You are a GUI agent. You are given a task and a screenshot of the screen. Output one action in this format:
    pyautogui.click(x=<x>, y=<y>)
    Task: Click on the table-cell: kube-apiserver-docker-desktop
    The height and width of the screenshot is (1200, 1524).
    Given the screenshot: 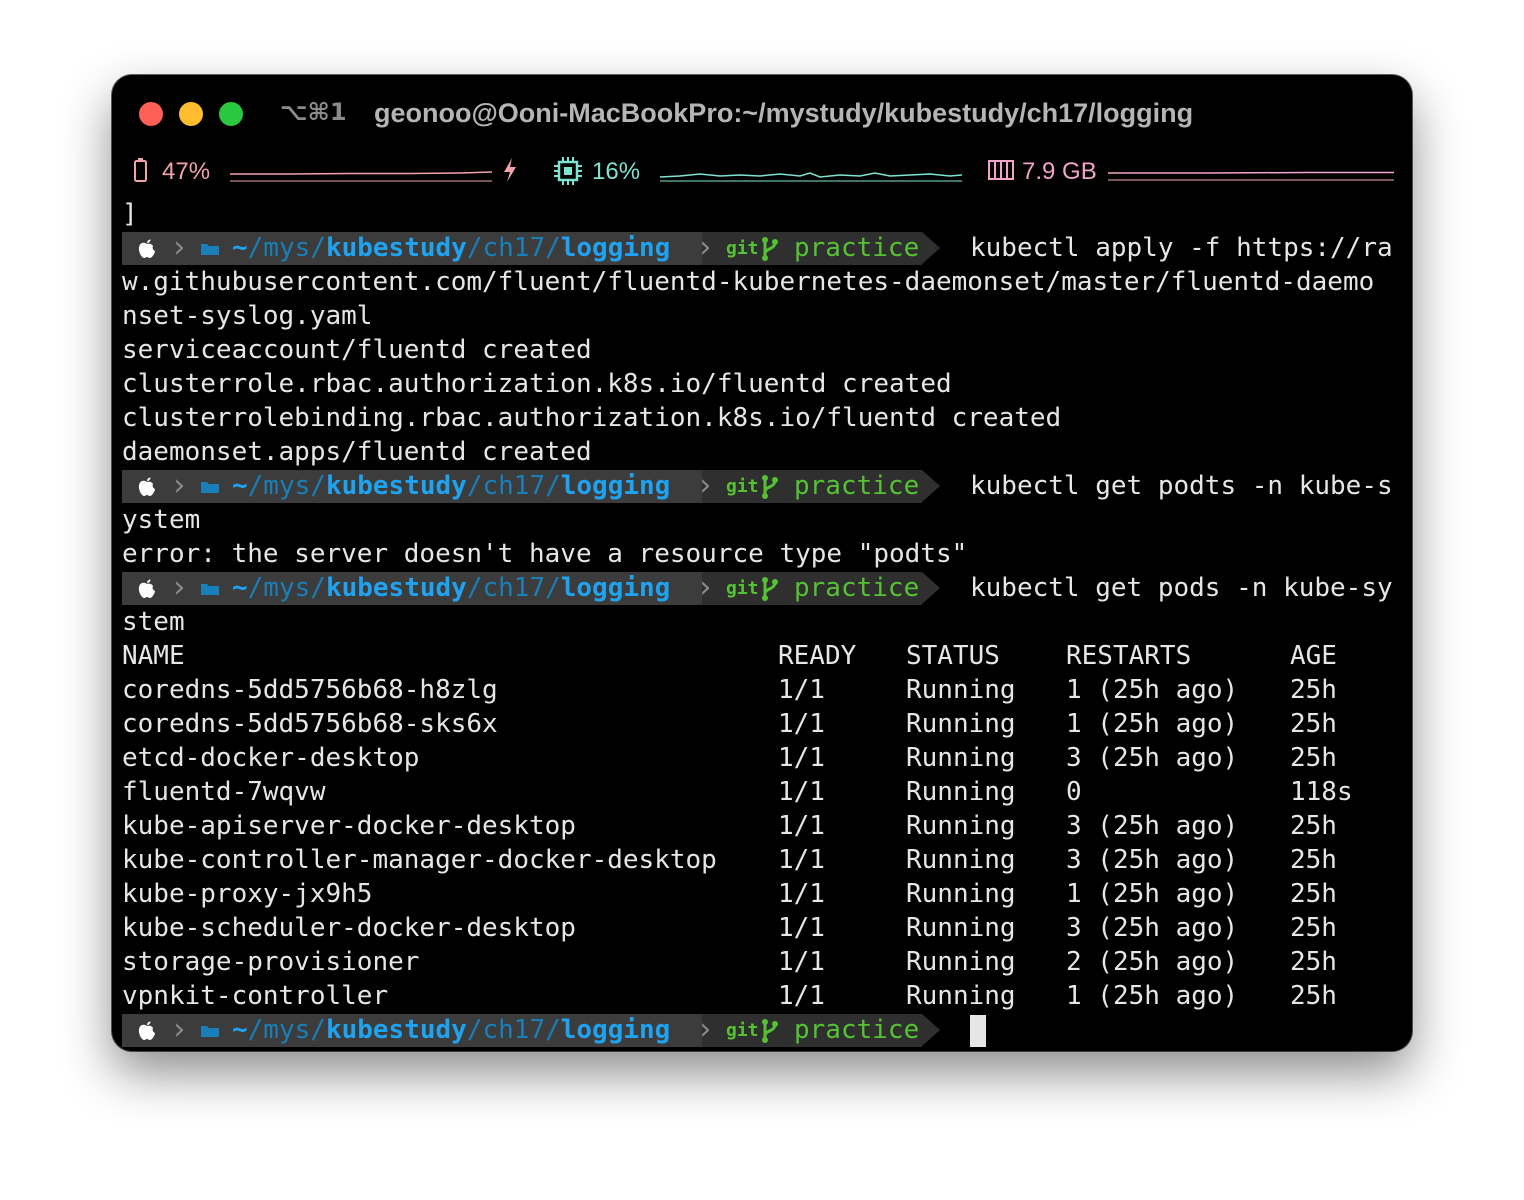 What is the action you would take?
    pyautogui.click(x=349, y=826)
    